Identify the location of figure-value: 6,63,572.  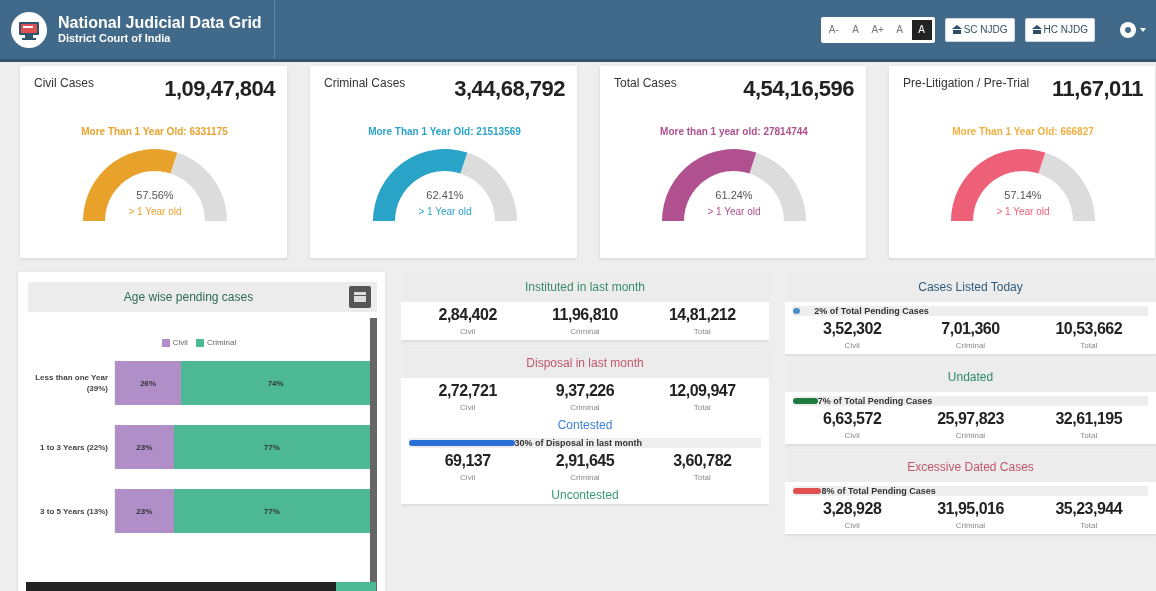
(852, 419).